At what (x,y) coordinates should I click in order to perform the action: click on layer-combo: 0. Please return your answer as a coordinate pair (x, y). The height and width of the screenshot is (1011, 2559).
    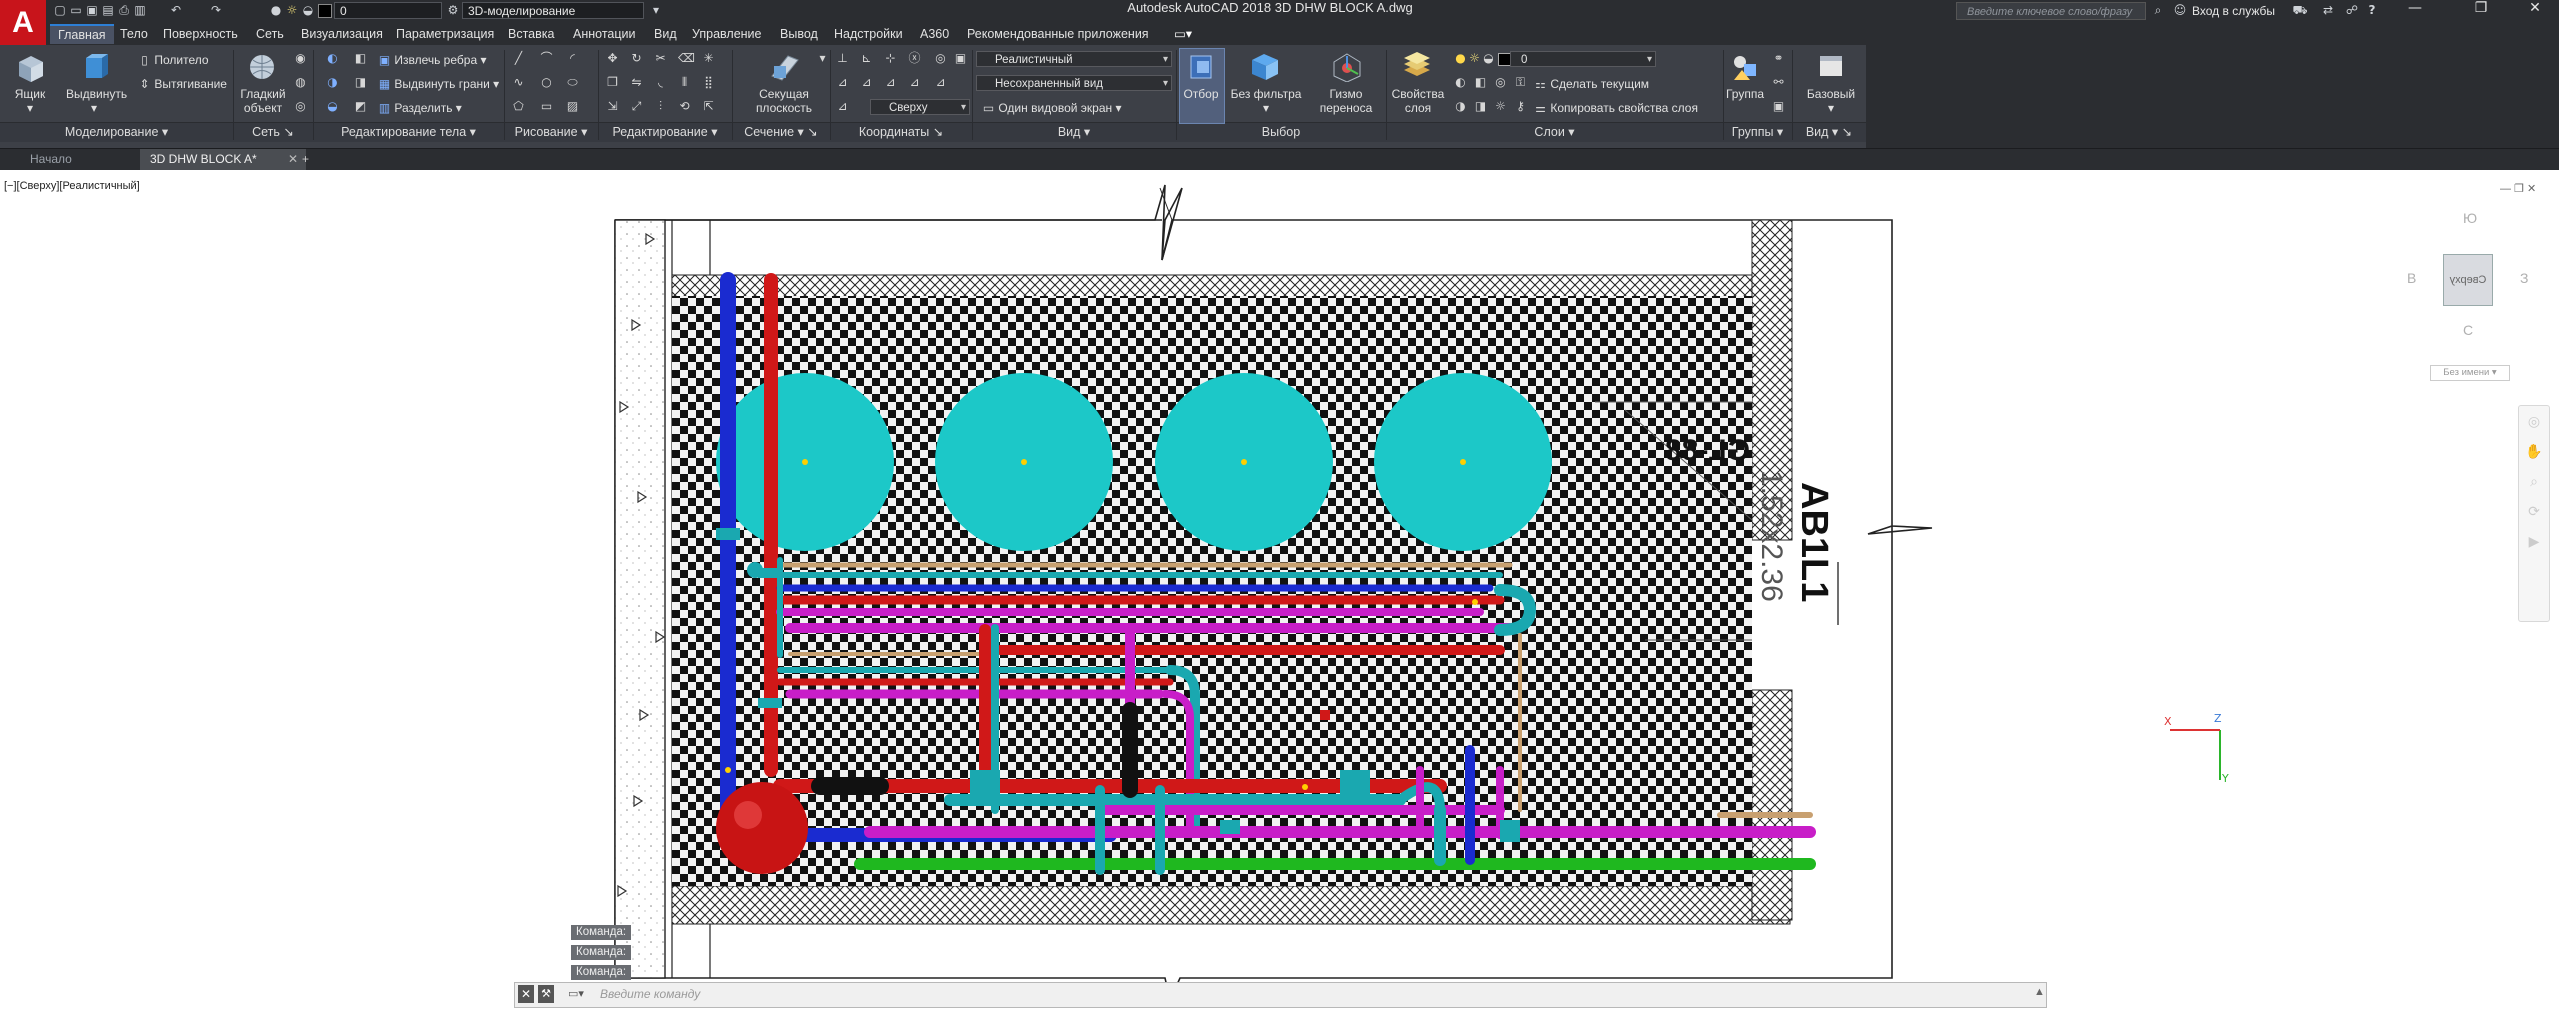
    Looking at the image, I should click on (1583, 59).